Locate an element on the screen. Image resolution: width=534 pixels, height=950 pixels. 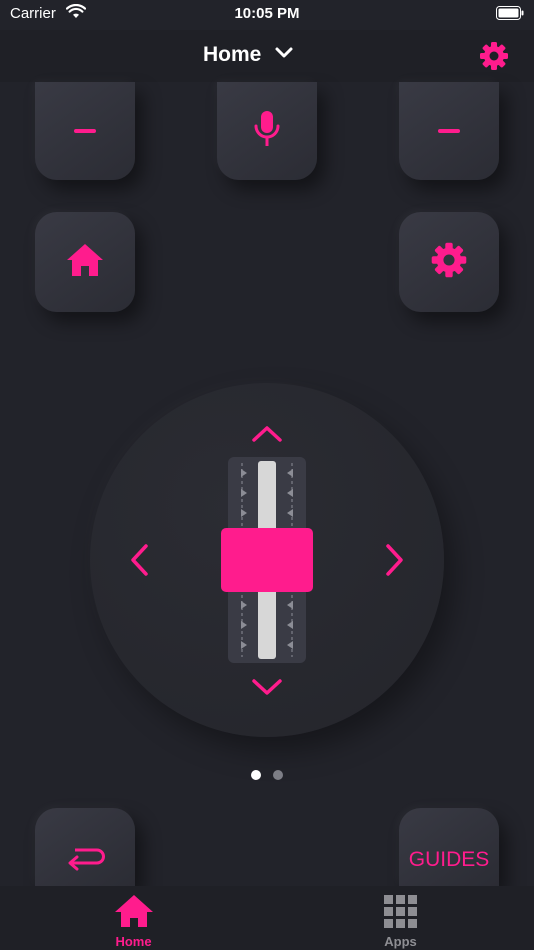
dpad-left-button is located at coordinates (139, 562).